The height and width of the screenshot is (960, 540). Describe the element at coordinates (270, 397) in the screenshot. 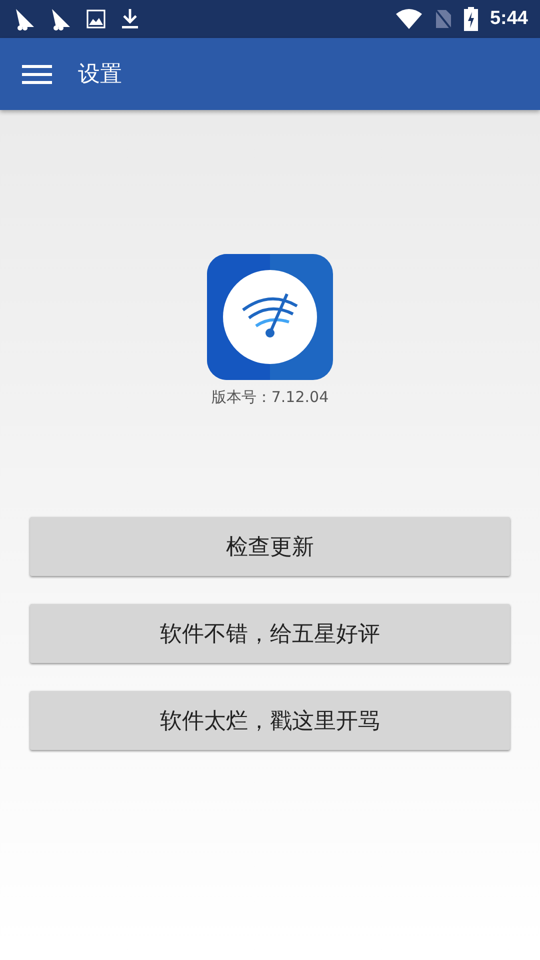

I see `version-label: 版本号：7.12.04` at that location.